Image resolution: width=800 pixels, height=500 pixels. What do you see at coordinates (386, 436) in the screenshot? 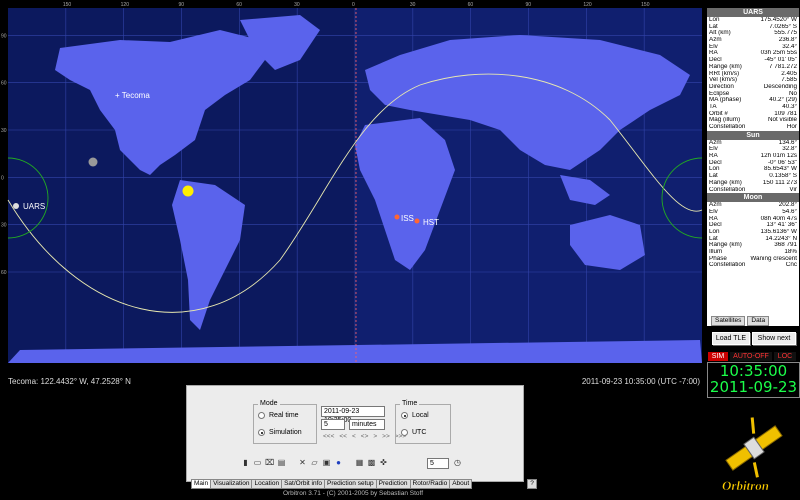
I see `nav-forward-button: >>` at bounding box center [386, 436].